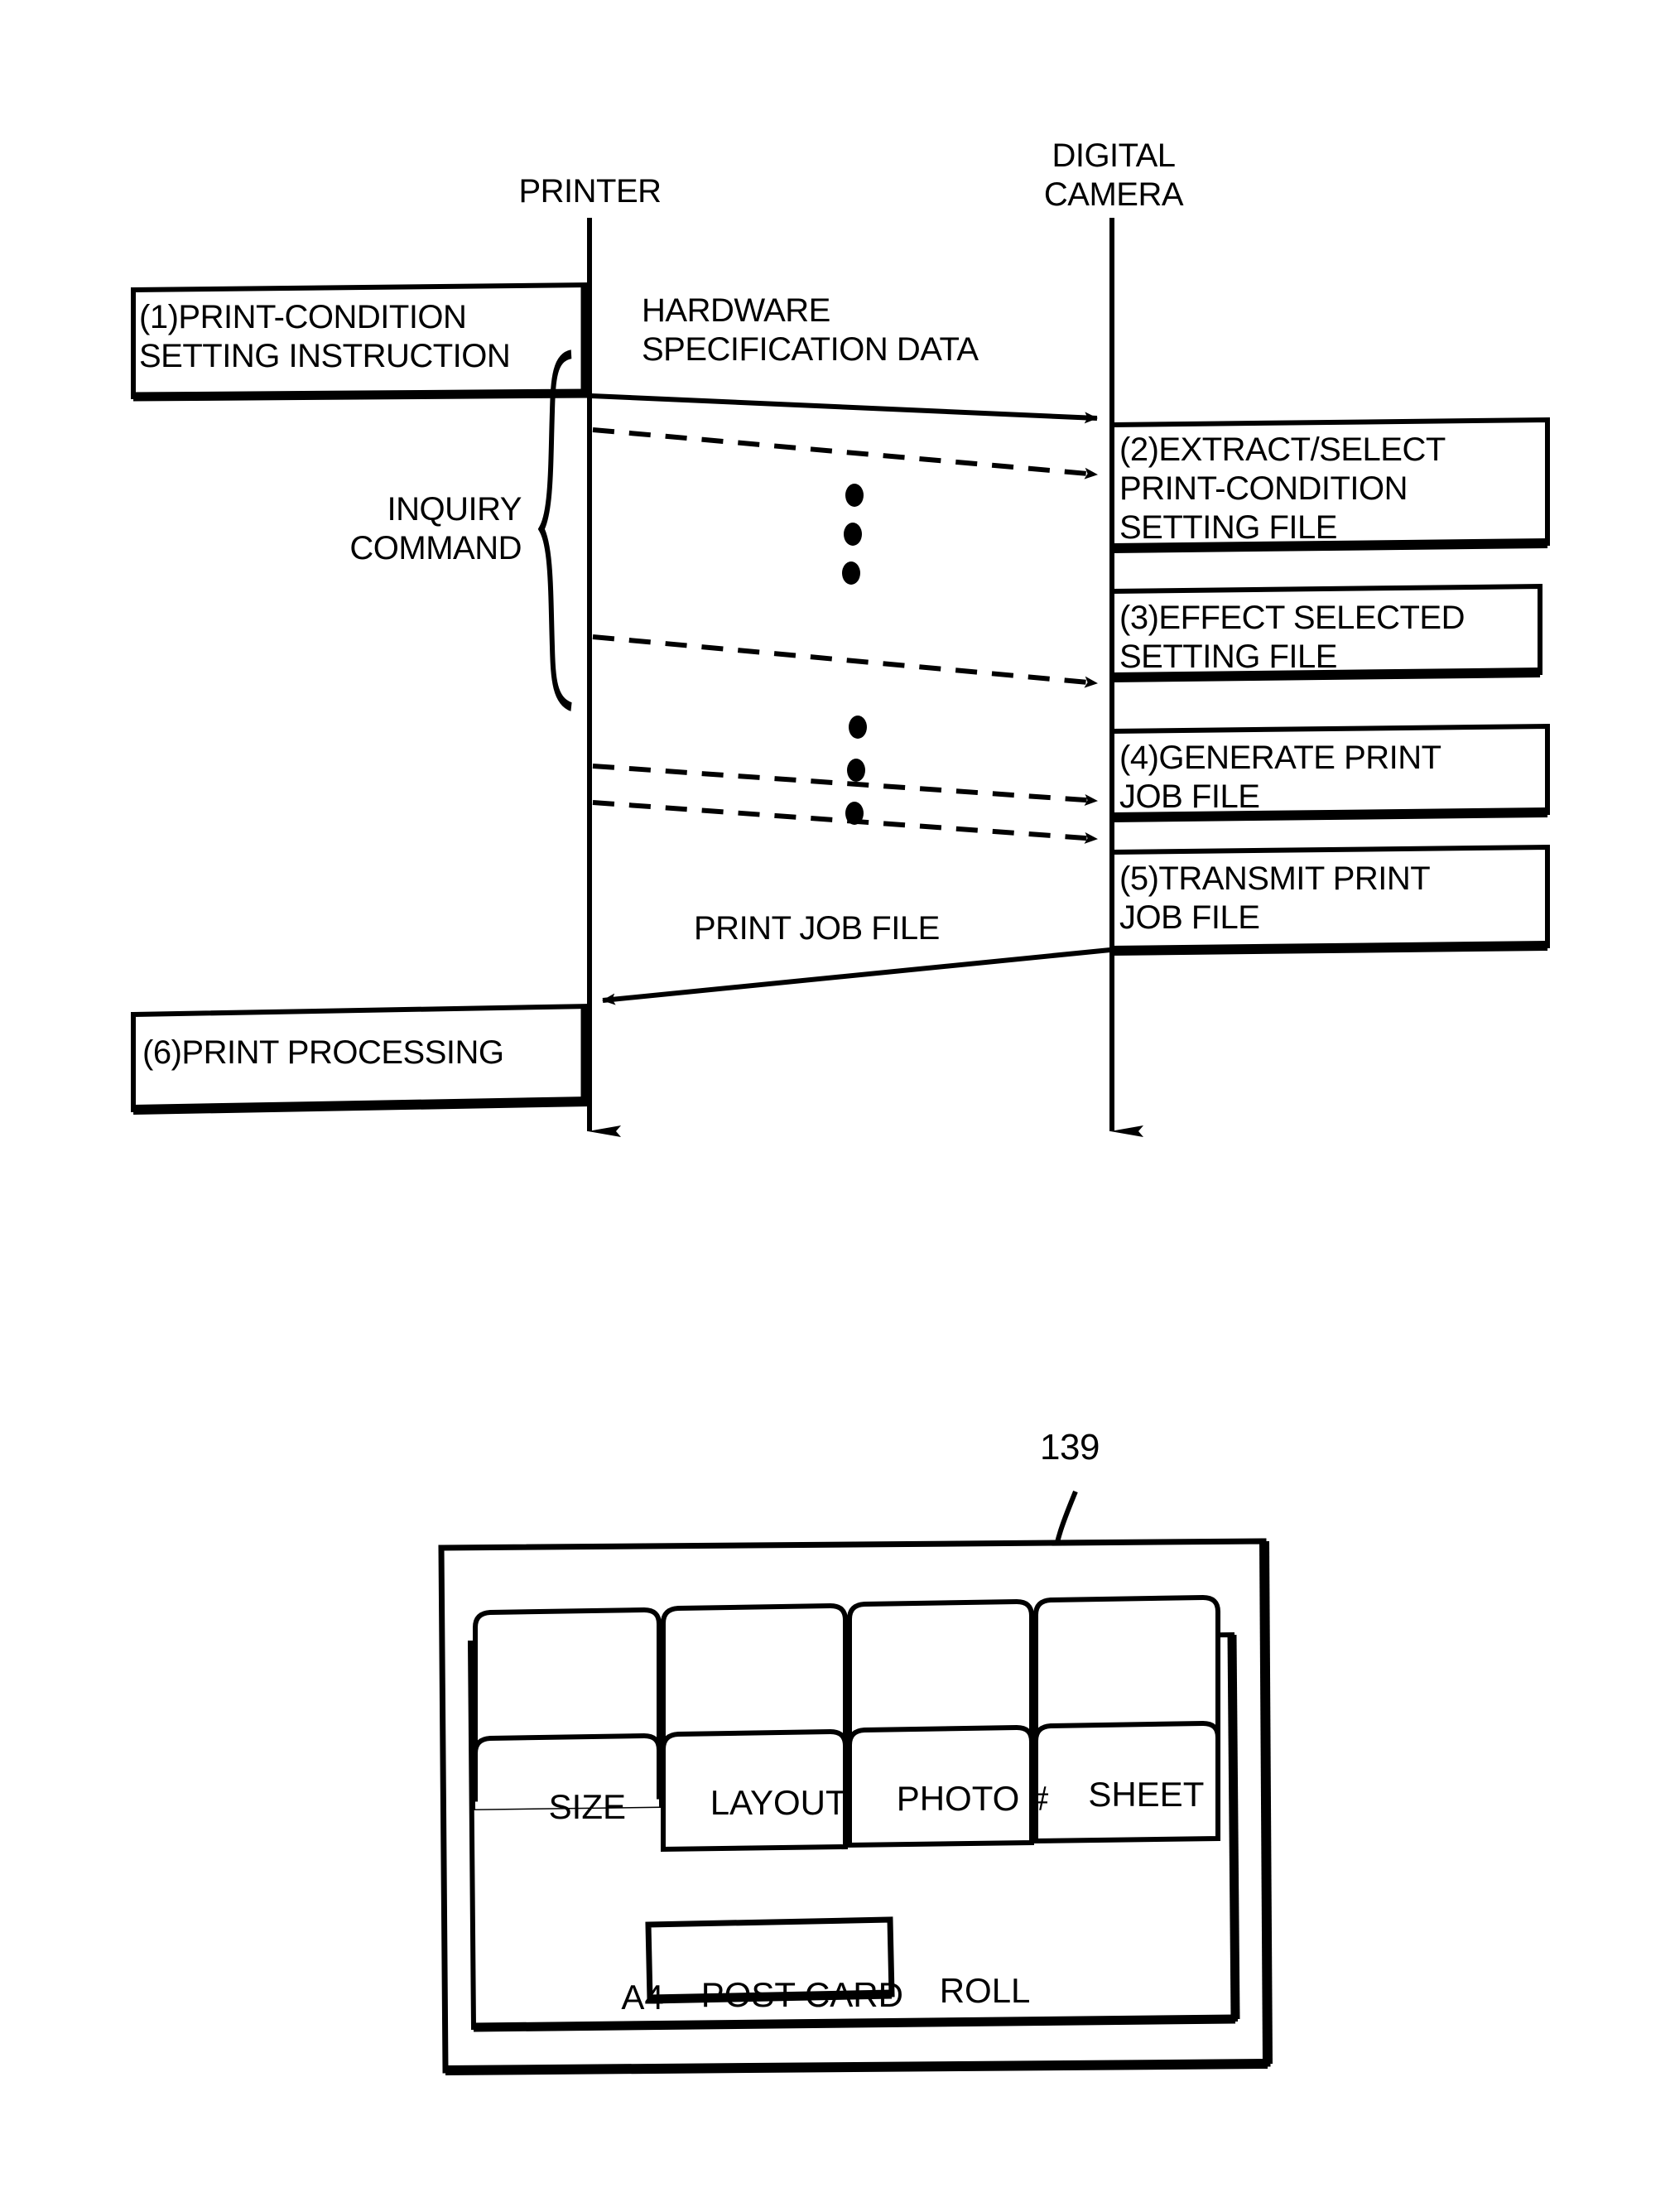 The image size is (1670, 2212). I want to click on message-label-print-job-file: PRINT JOB FILE, so click(817, 928).